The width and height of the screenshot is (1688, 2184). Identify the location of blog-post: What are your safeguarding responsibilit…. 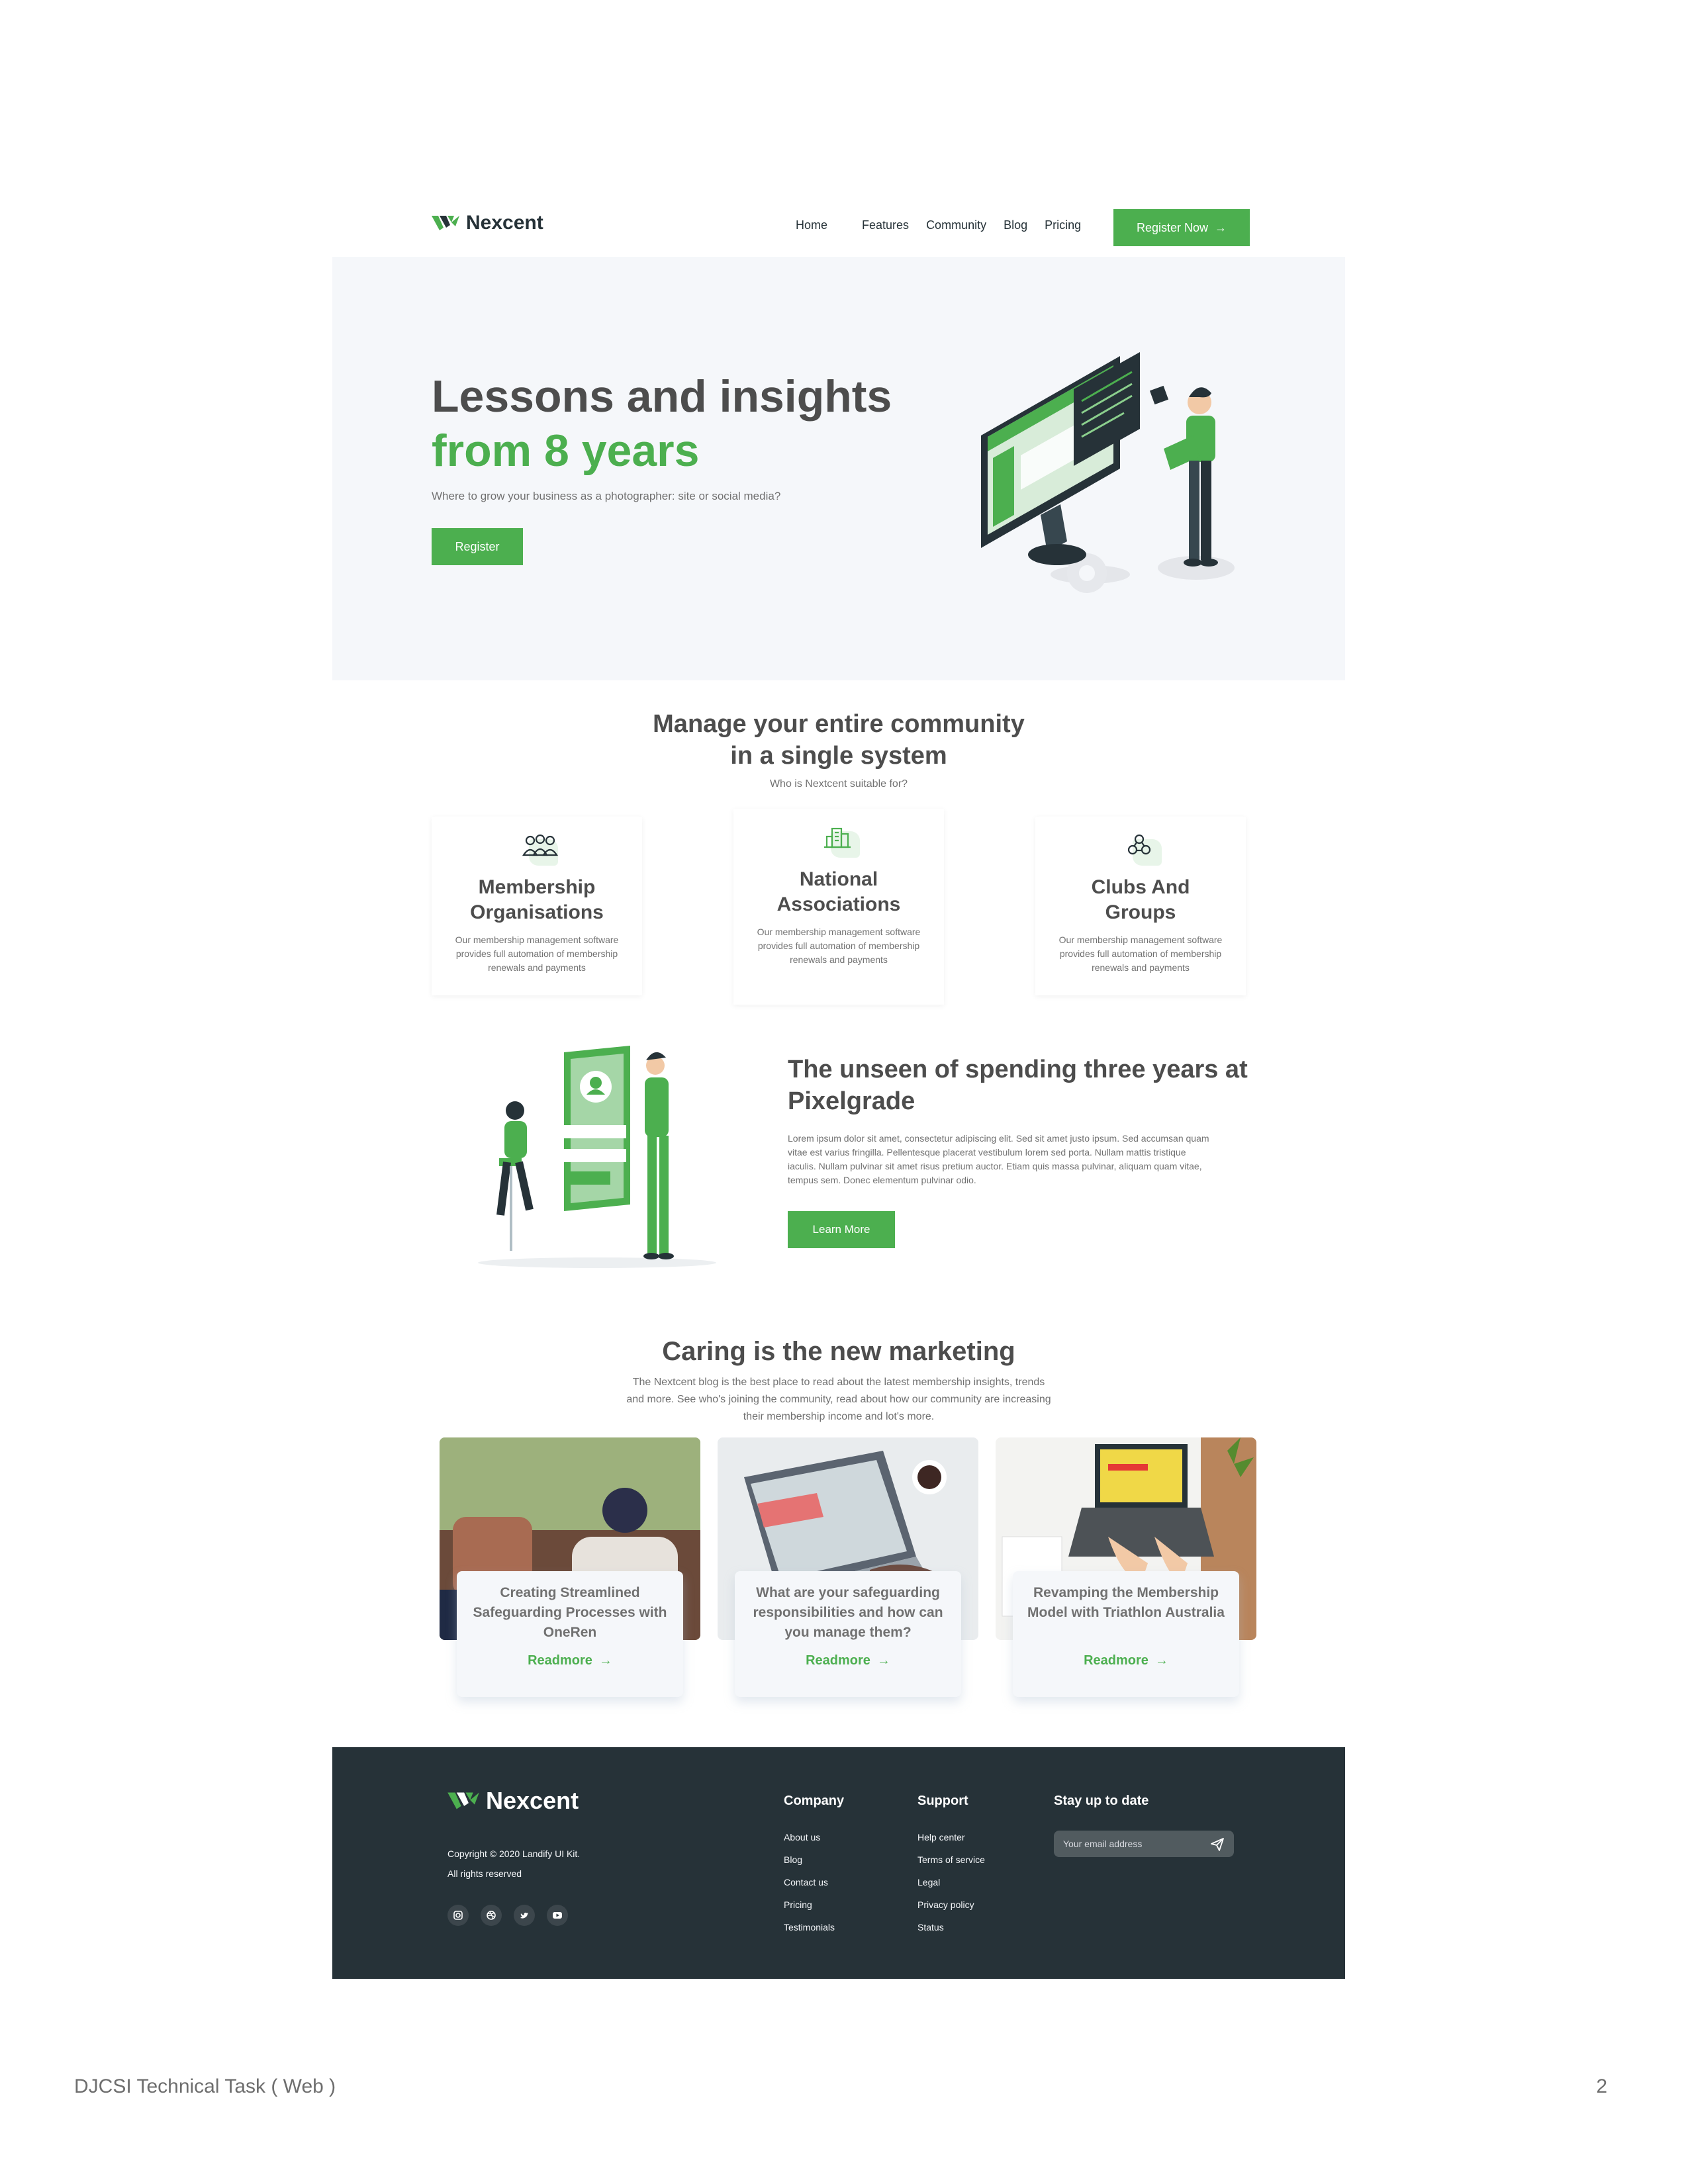
(848, 1573).